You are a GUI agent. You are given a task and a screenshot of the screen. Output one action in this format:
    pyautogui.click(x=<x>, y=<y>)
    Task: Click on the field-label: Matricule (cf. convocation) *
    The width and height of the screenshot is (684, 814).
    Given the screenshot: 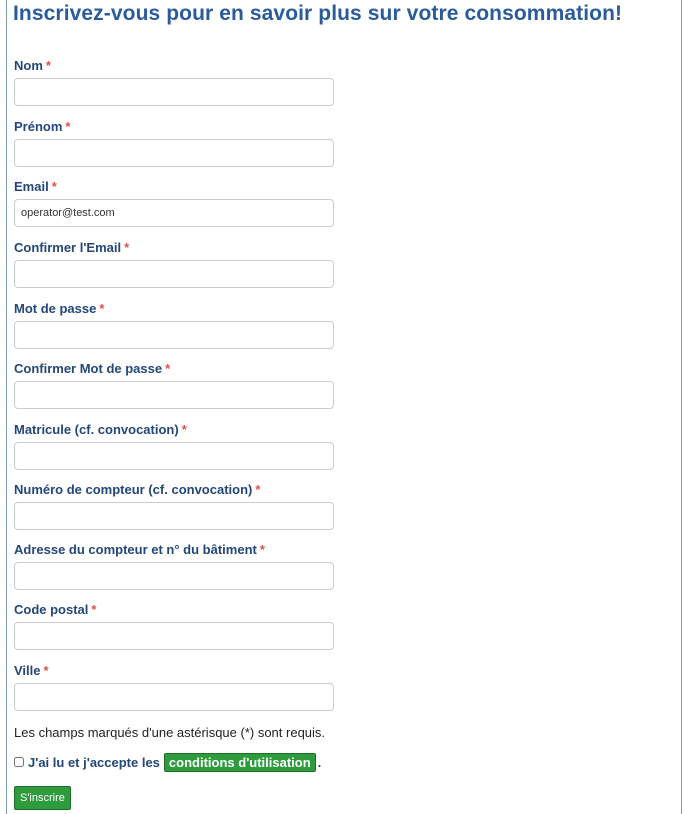 What is the action you would take?
    pyautogui.click(x=174, y=430)
    